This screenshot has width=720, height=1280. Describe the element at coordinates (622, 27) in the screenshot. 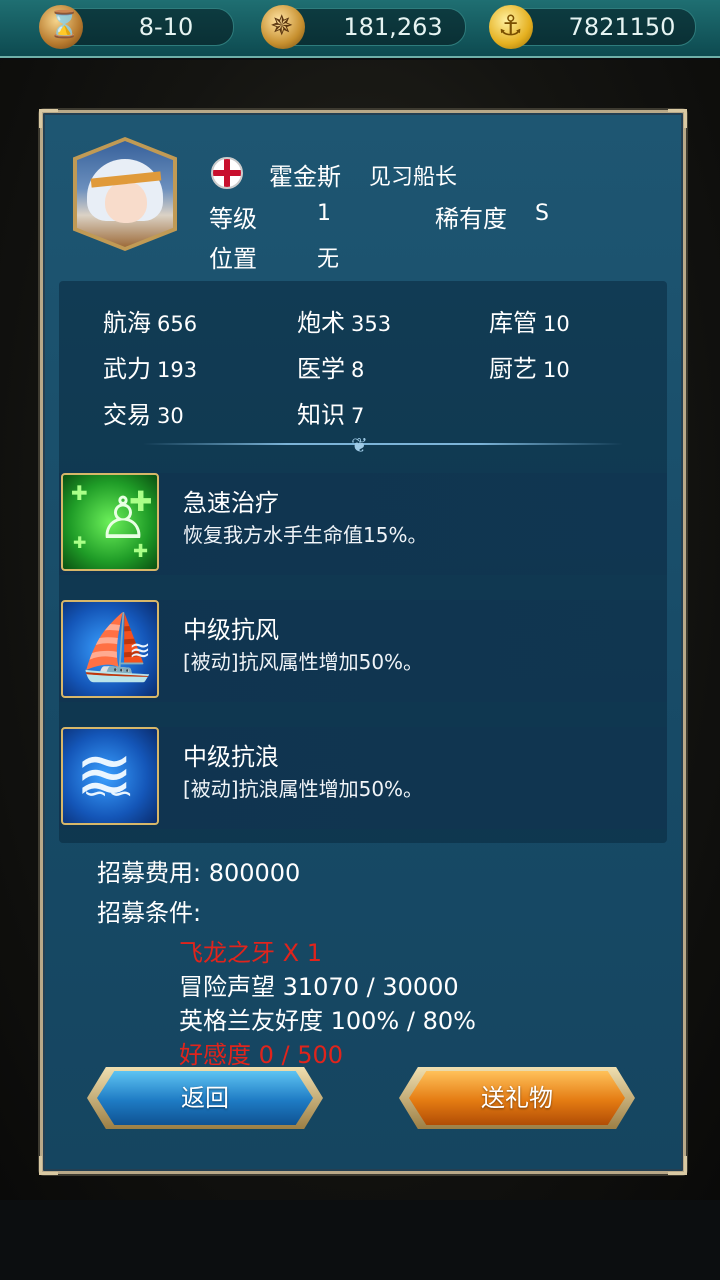

I see `coin-value: 7821150` at that location.